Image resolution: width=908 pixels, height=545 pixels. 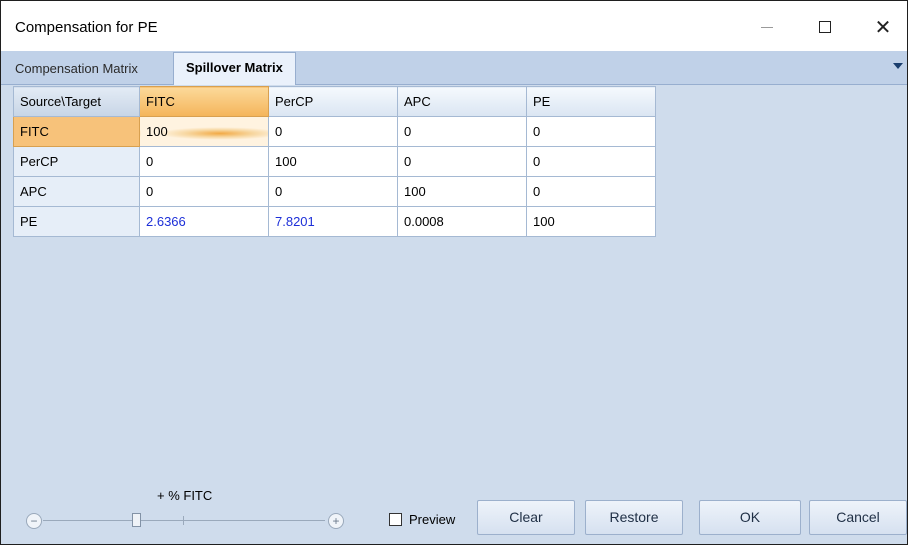 I want to click on matrix-cell: 0.0008, so click(x=462, y=221).